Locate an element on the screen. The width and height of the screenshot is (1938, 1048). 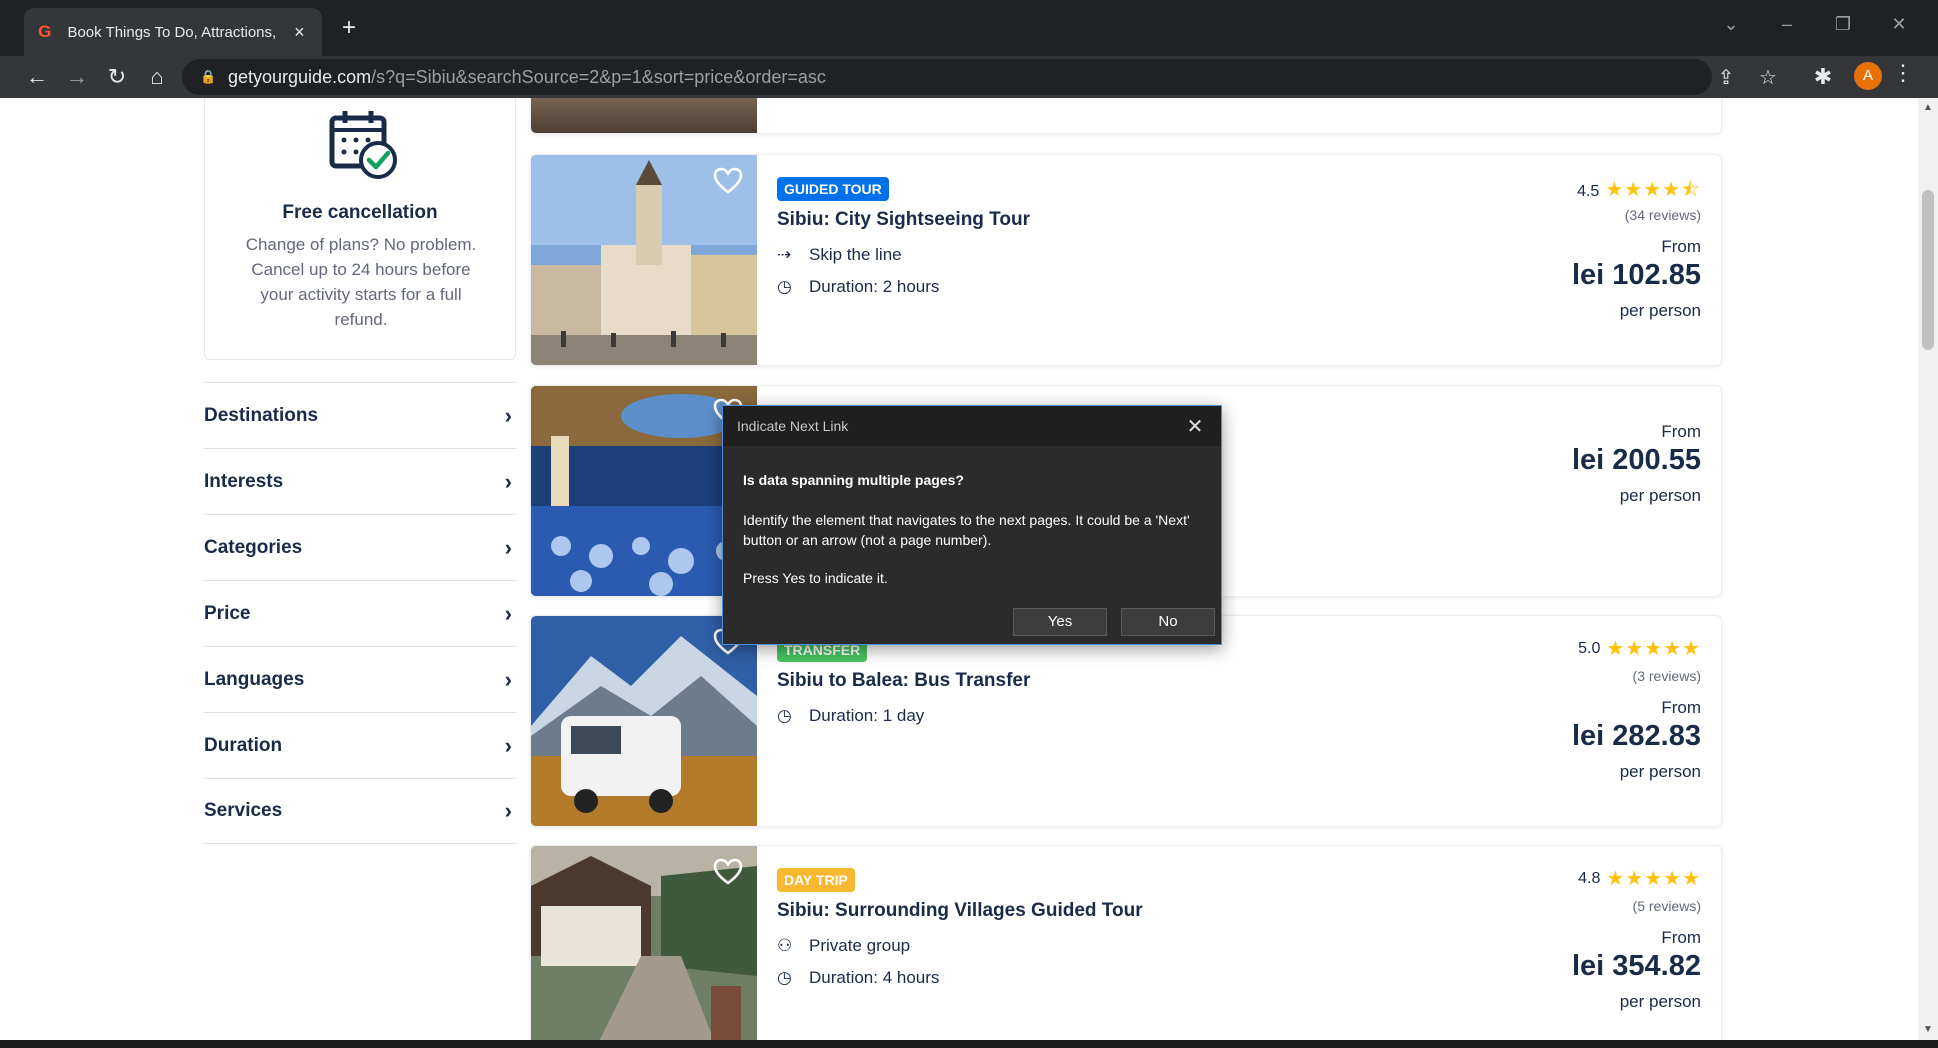
feature-skip-line: ⇢ Skip the line is located at coordinates (839, 255).